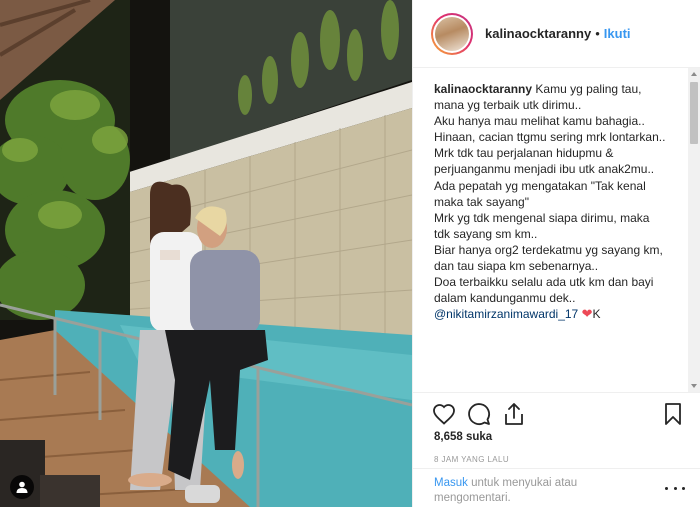  I want to click on caption-line: maka tak sayang", so click(481, 201).